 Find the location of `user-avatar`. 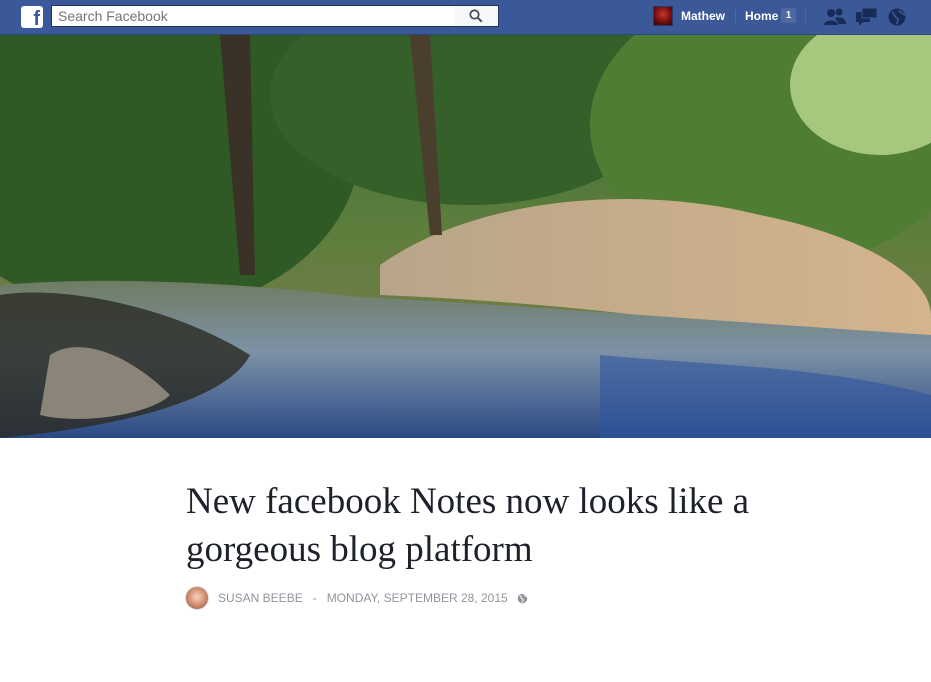

user-avatar is located at coordinates (663, 16).